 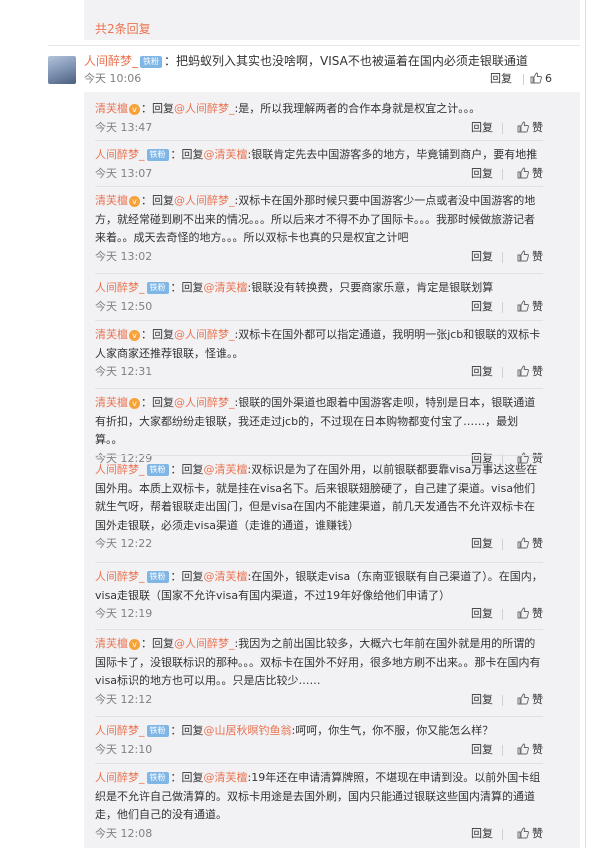 I want to click on like-count: 6, so click(x=548, y=78).